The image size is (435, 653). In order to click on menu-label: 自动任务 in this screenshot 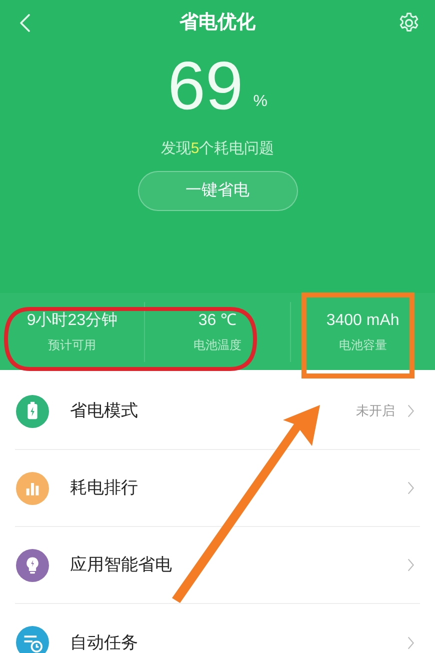, I will do `click(104, 642)`.